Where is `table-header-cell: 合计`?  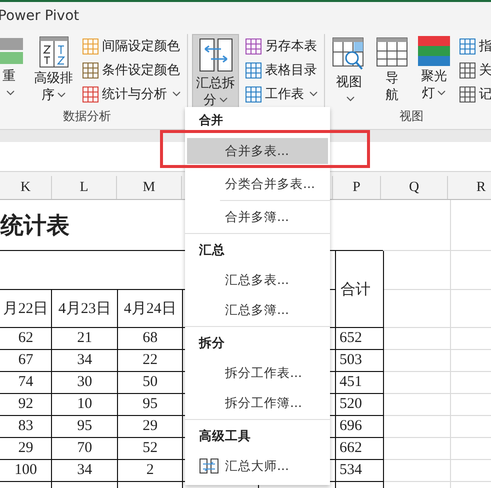
table-header-cell: 合计 is located at coordinates (355, 290).